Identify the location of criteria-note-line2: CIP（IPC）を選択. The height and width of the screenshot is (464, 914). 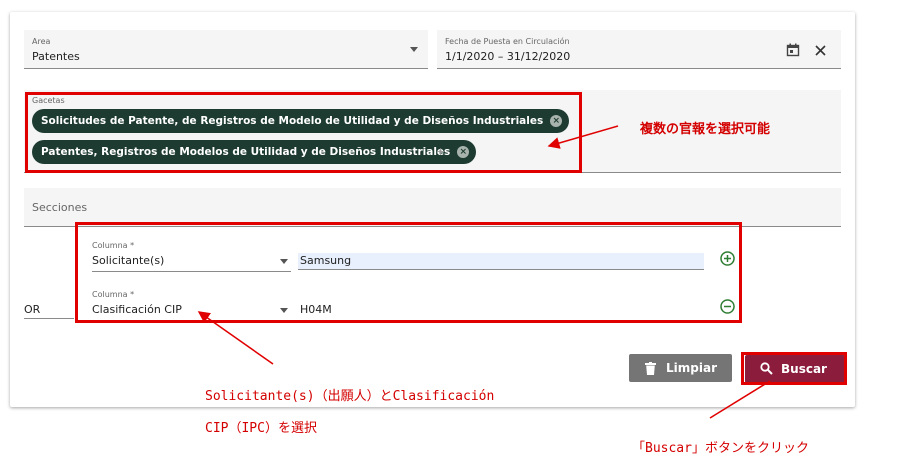
(261, 428).